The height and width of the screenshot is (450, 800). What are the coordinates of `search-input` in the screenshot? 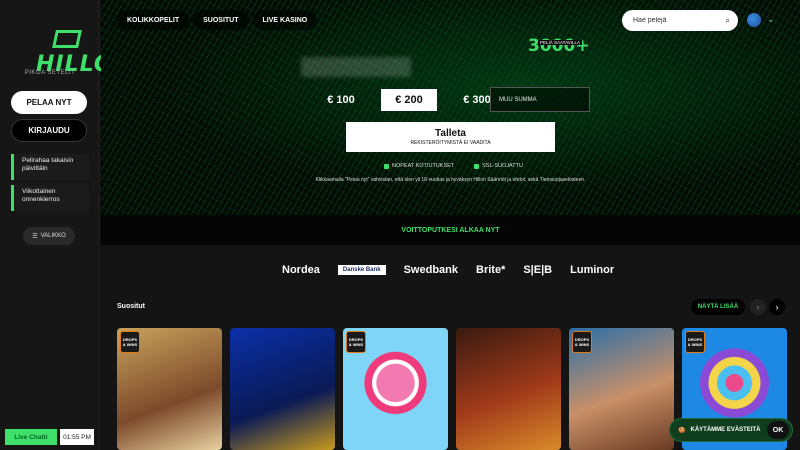 It's located at (679, 20).